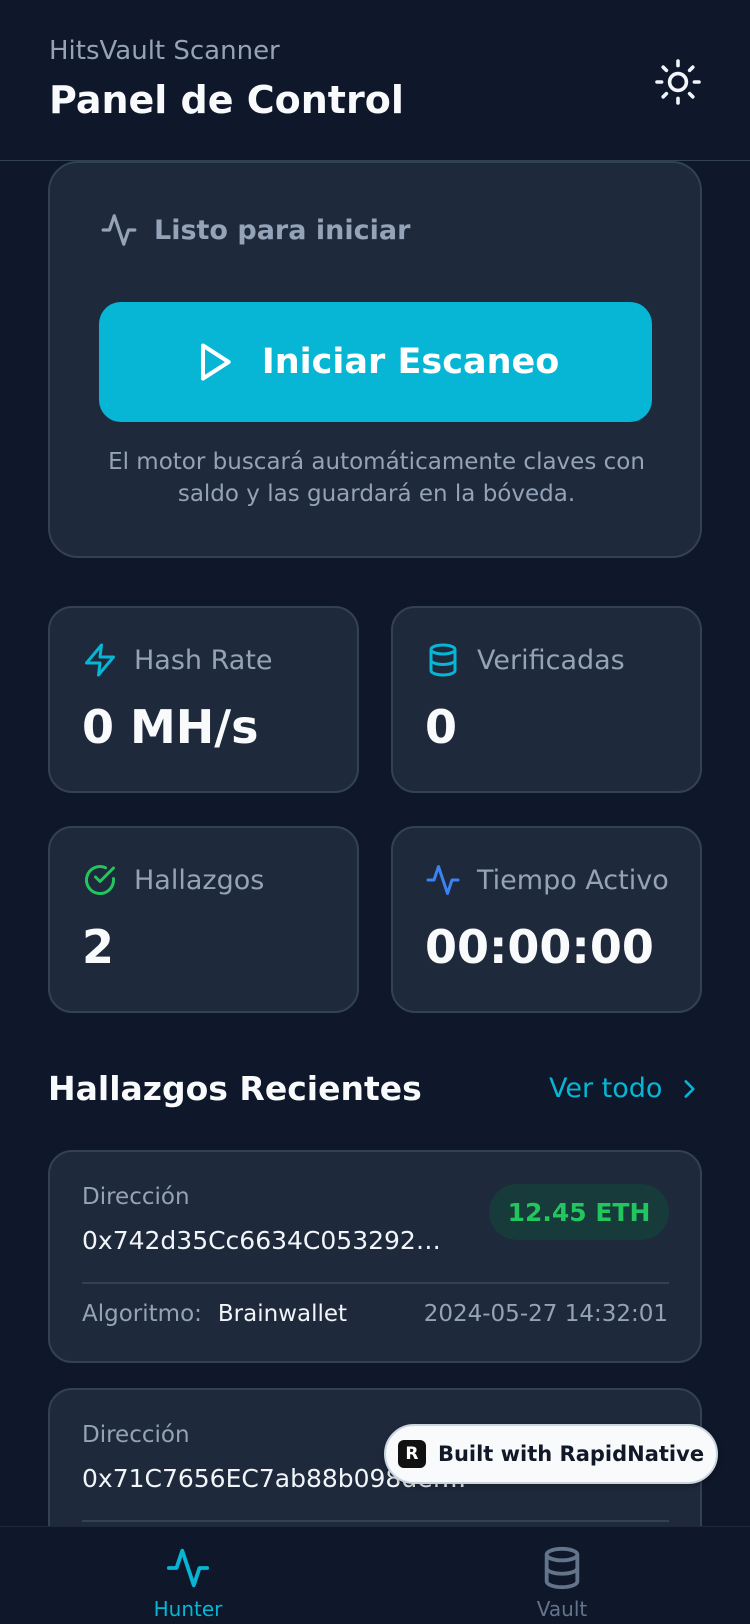  What do you see at coordinates (170, 727) in the screenshot?
I see `stat-value: 0 MH/s` at bounding box center [170, 727].